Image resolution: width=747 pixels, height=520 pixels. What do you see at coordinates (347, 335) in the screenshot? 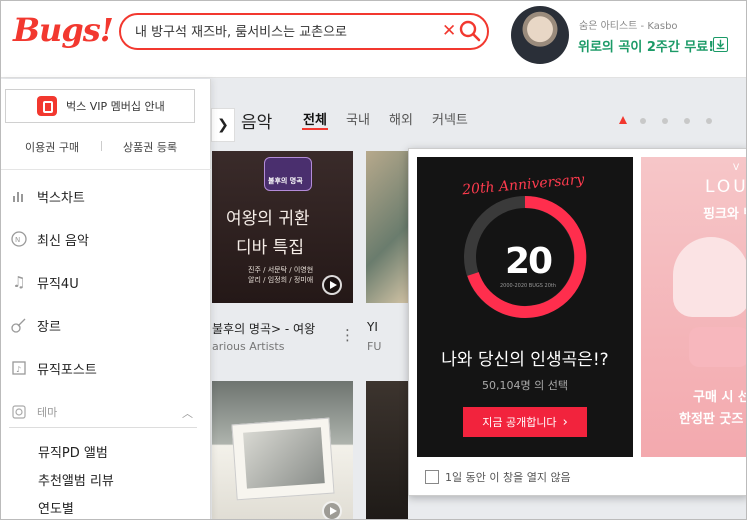
I see `more-options-icon: ⋮` at bounding box center [347, 335].